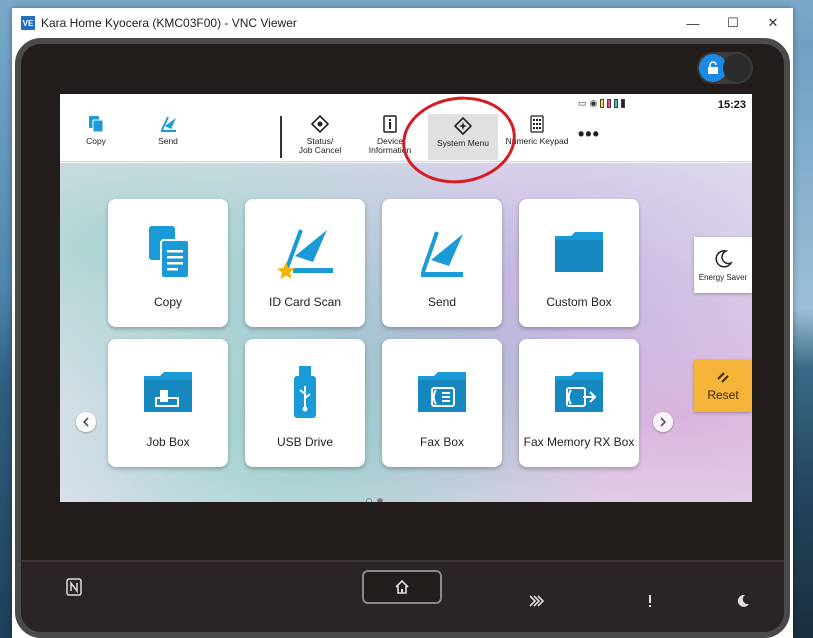  I want to click on tile-copy: Copy, so click(168, 263).